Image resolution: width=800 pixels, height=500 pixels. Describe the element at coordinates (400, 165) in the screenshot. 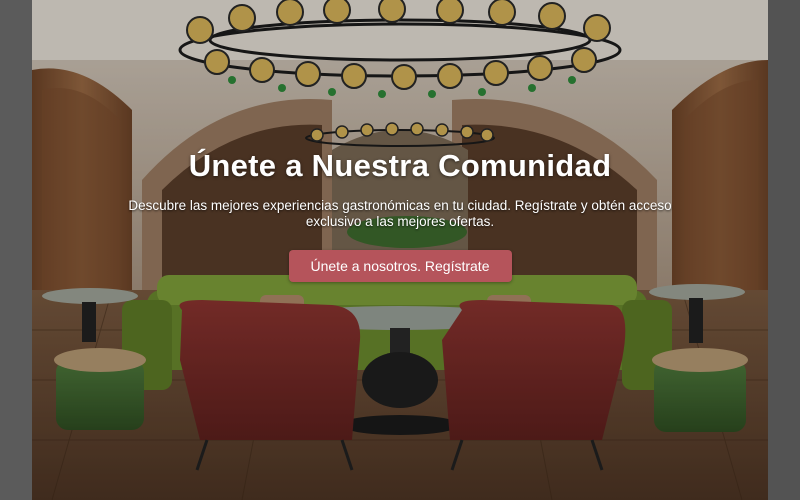

I see `hero-title: Únete a Nuestra Comunidad` at that location.